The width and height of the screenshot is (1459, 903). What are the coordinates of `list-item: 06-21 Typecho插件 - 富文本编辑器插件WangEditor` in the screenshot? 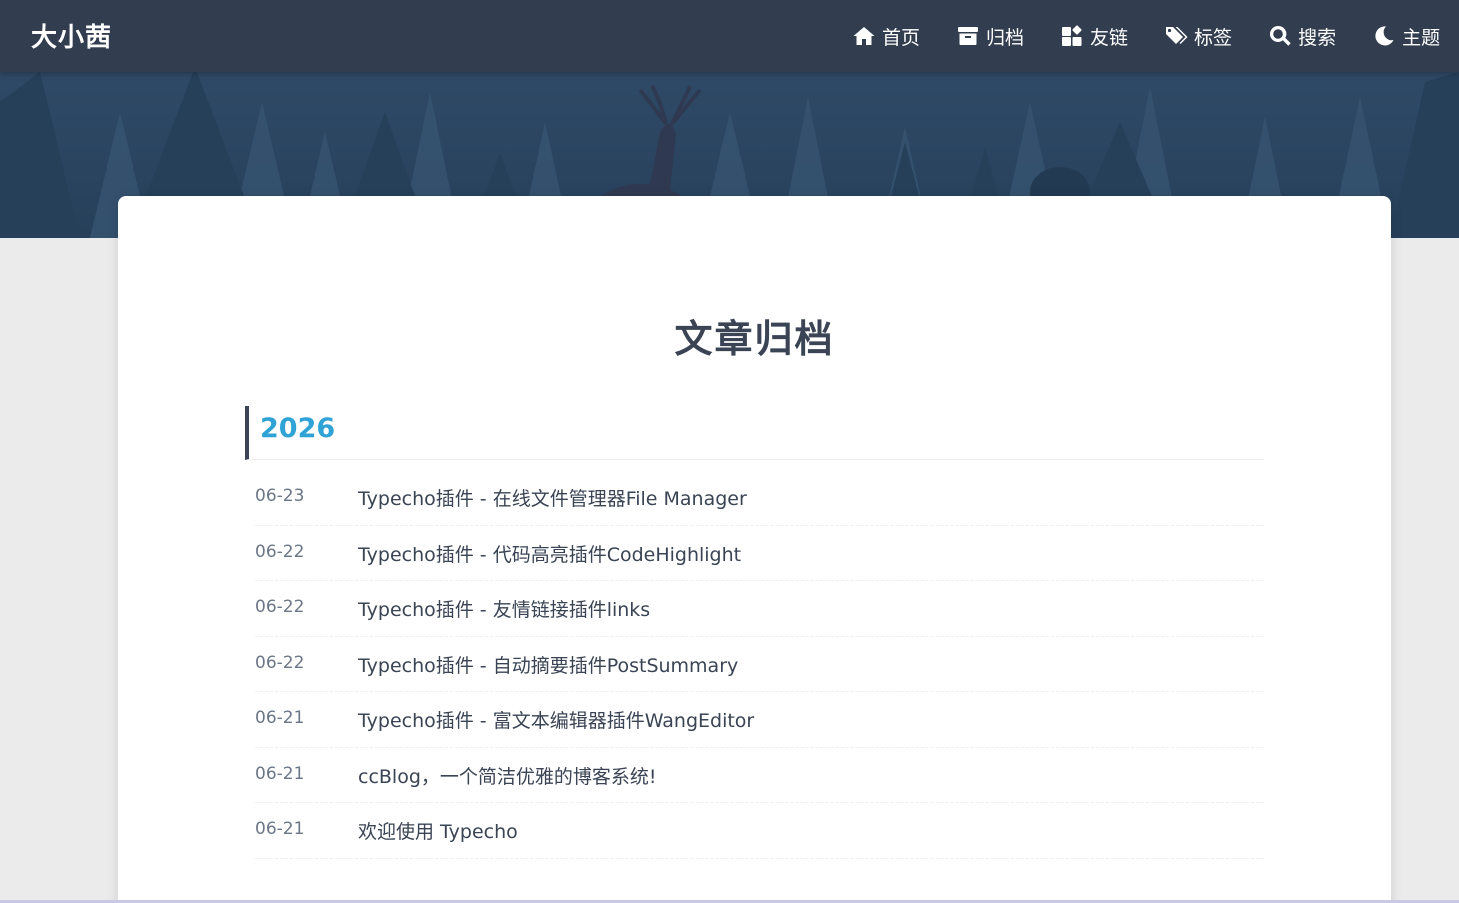 It's located at (759, 720).